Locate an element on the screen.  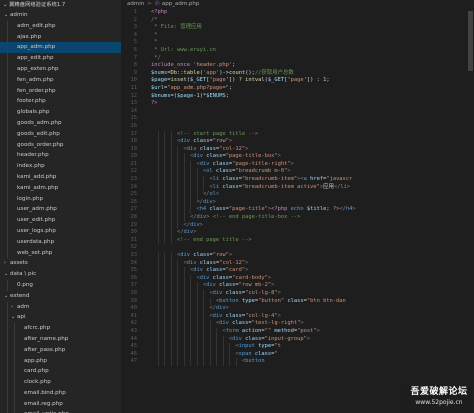
code-token: span is located at coordinates (245, 353).